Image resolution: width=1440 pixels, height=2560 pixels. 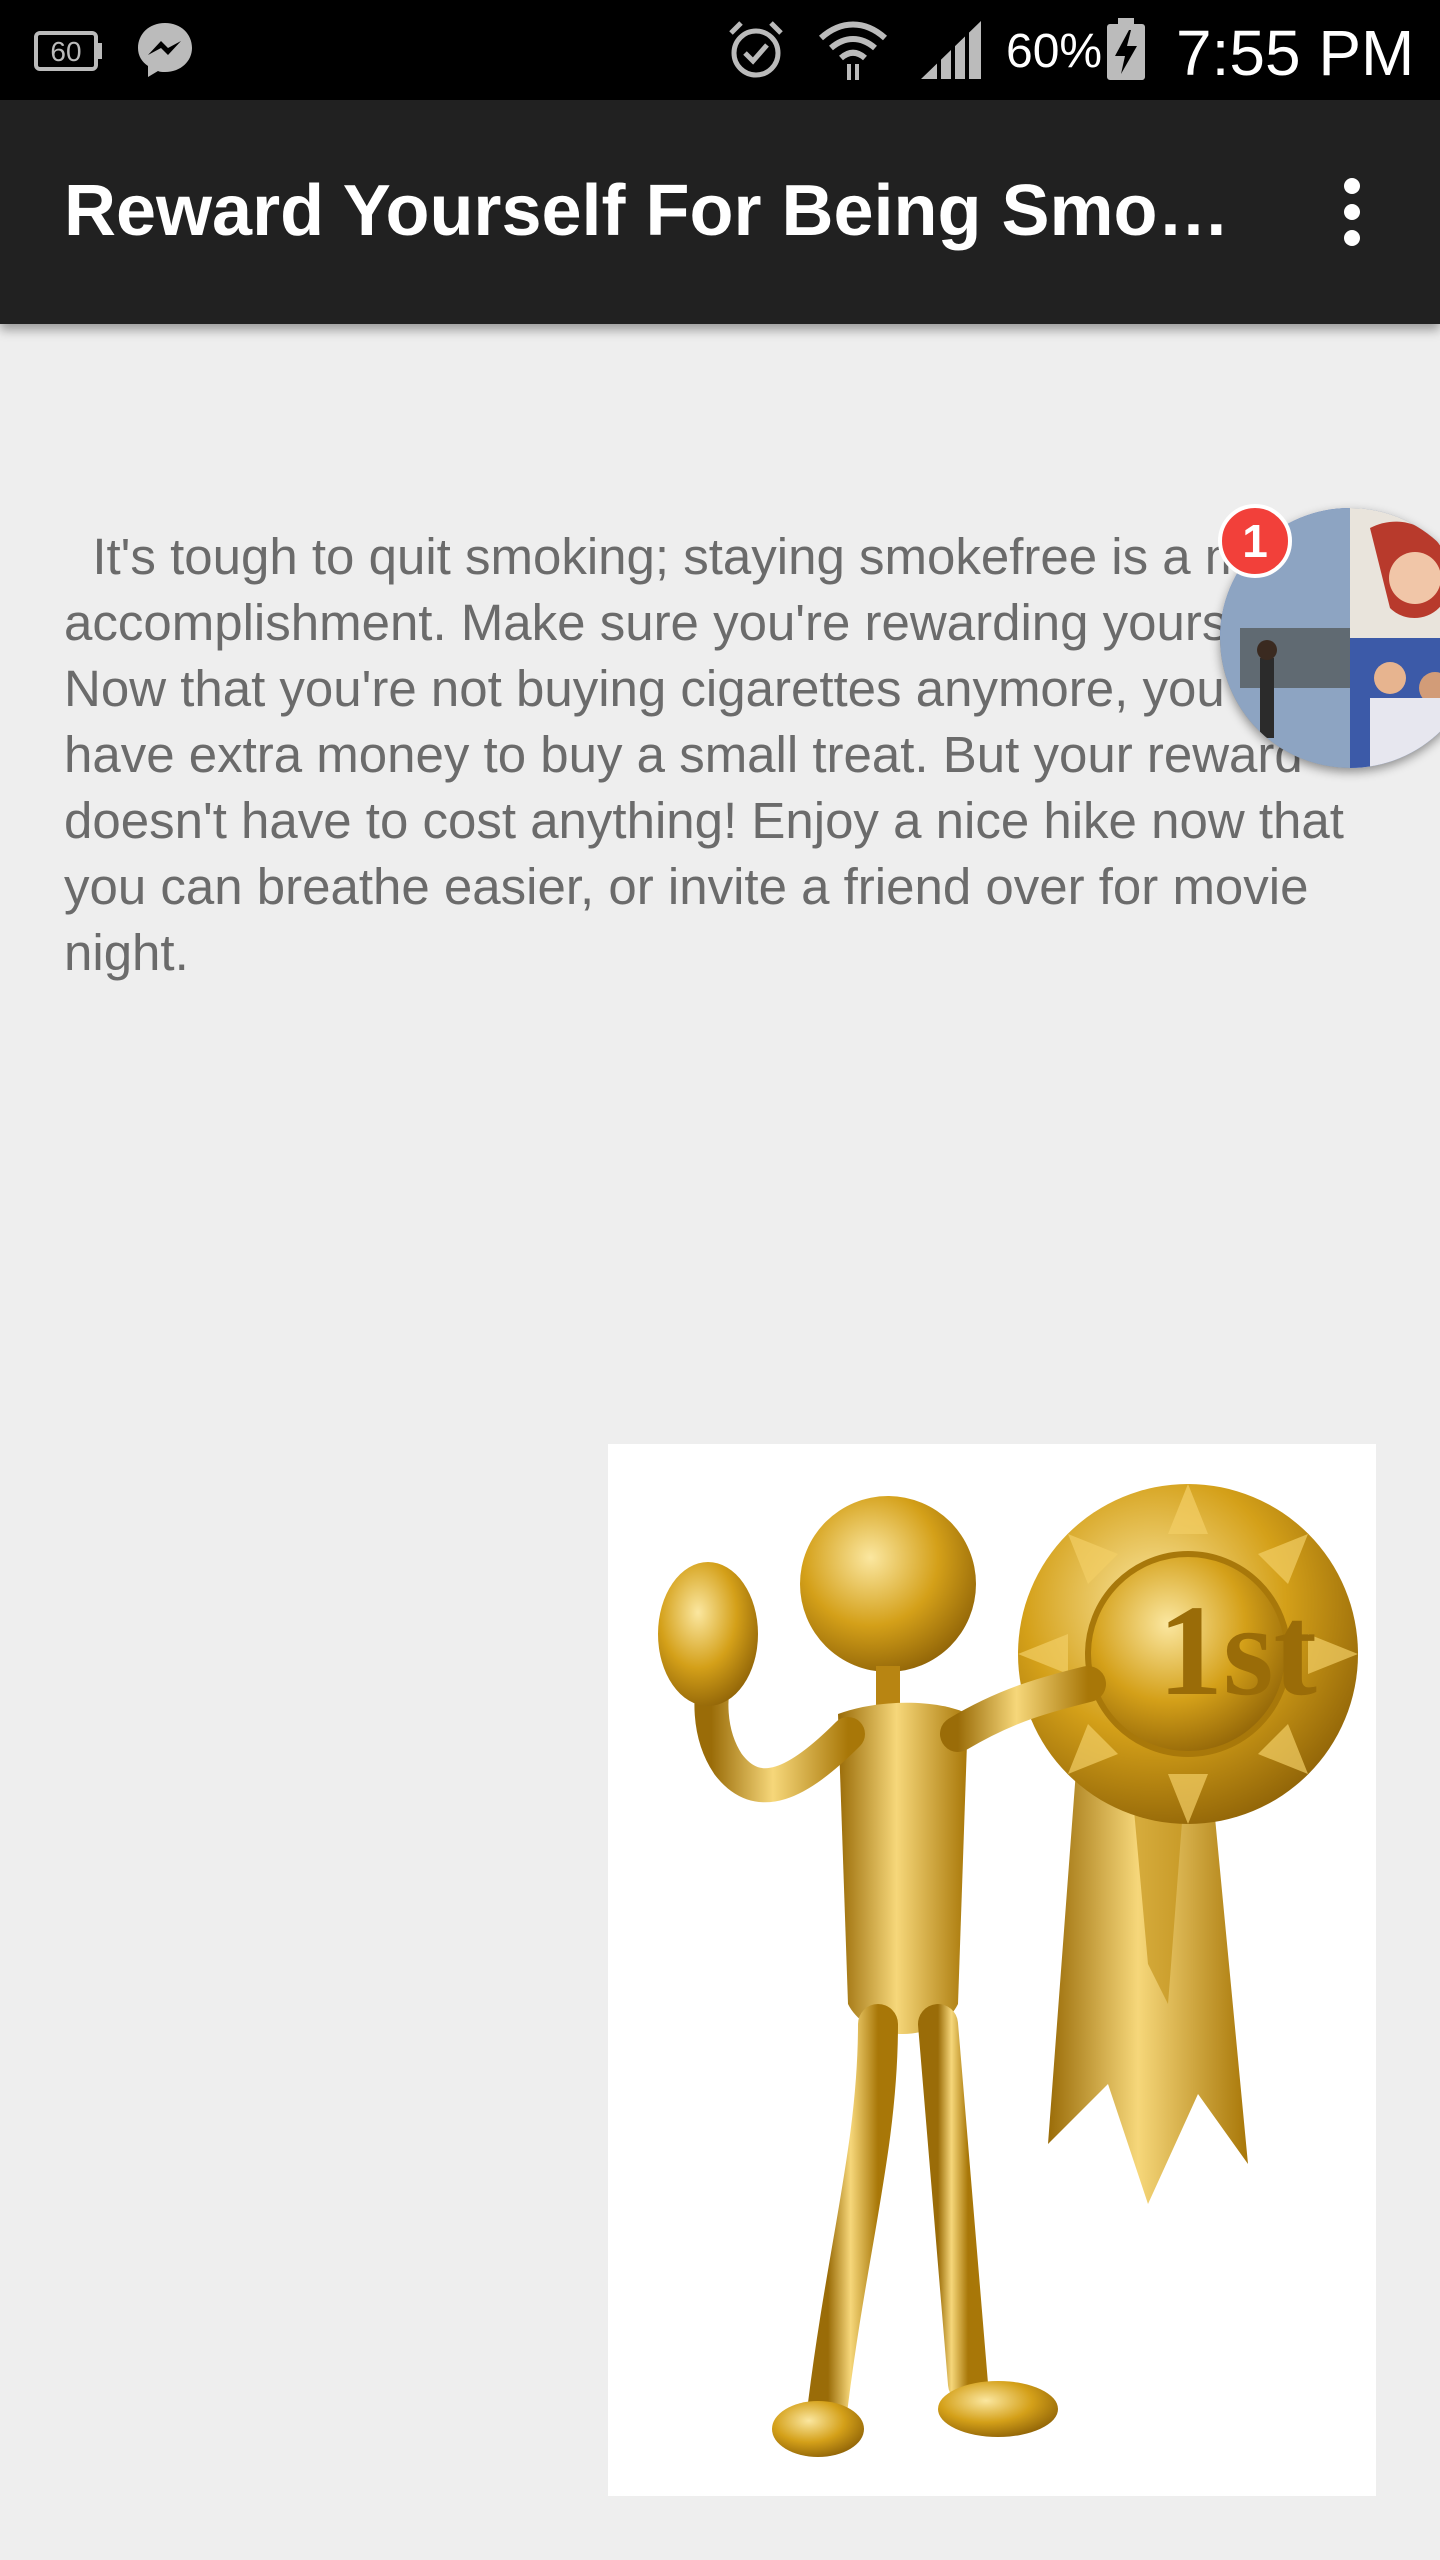 I want to click on clock: 7:55 PM, so click(x=1295, y=53).